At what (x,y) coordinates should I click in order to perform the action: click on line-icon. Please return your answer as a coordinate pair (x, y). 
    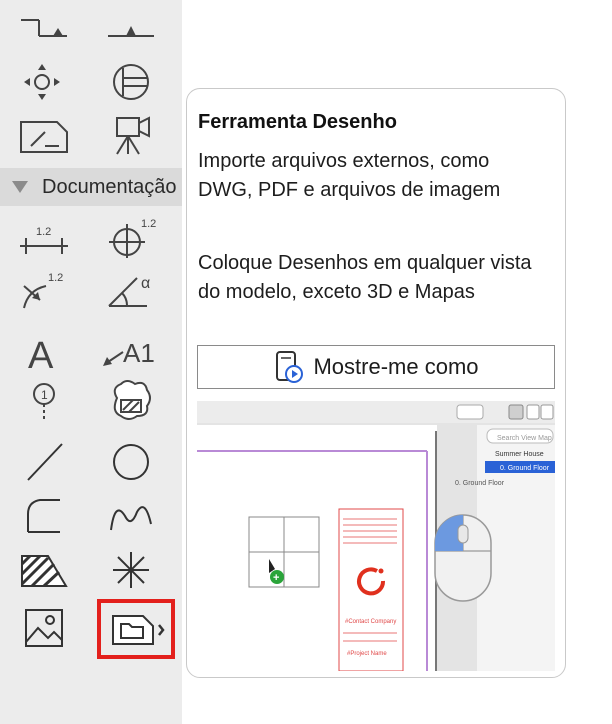
    Looking at the image, I should click on (45, 462).